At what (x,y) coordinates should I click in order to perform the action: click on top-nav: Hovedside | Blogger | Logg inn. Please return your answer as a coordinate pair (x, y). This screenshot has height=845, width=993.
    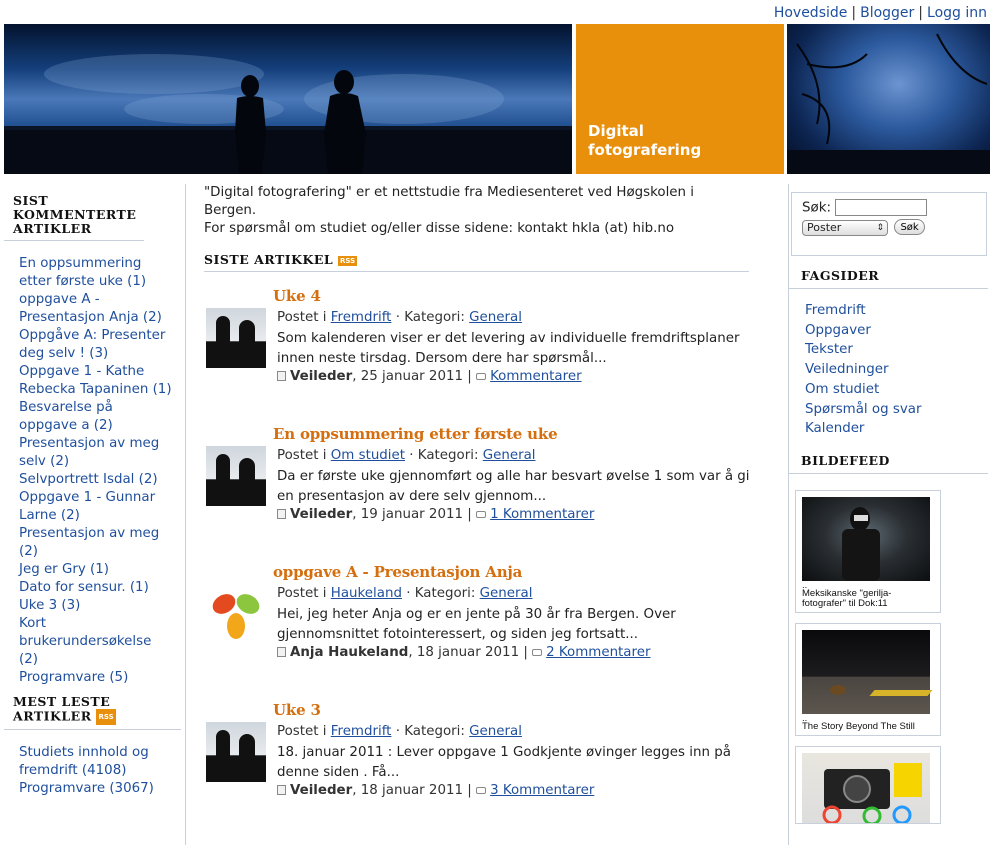
    Looking at the image, I should click on (880, 13).